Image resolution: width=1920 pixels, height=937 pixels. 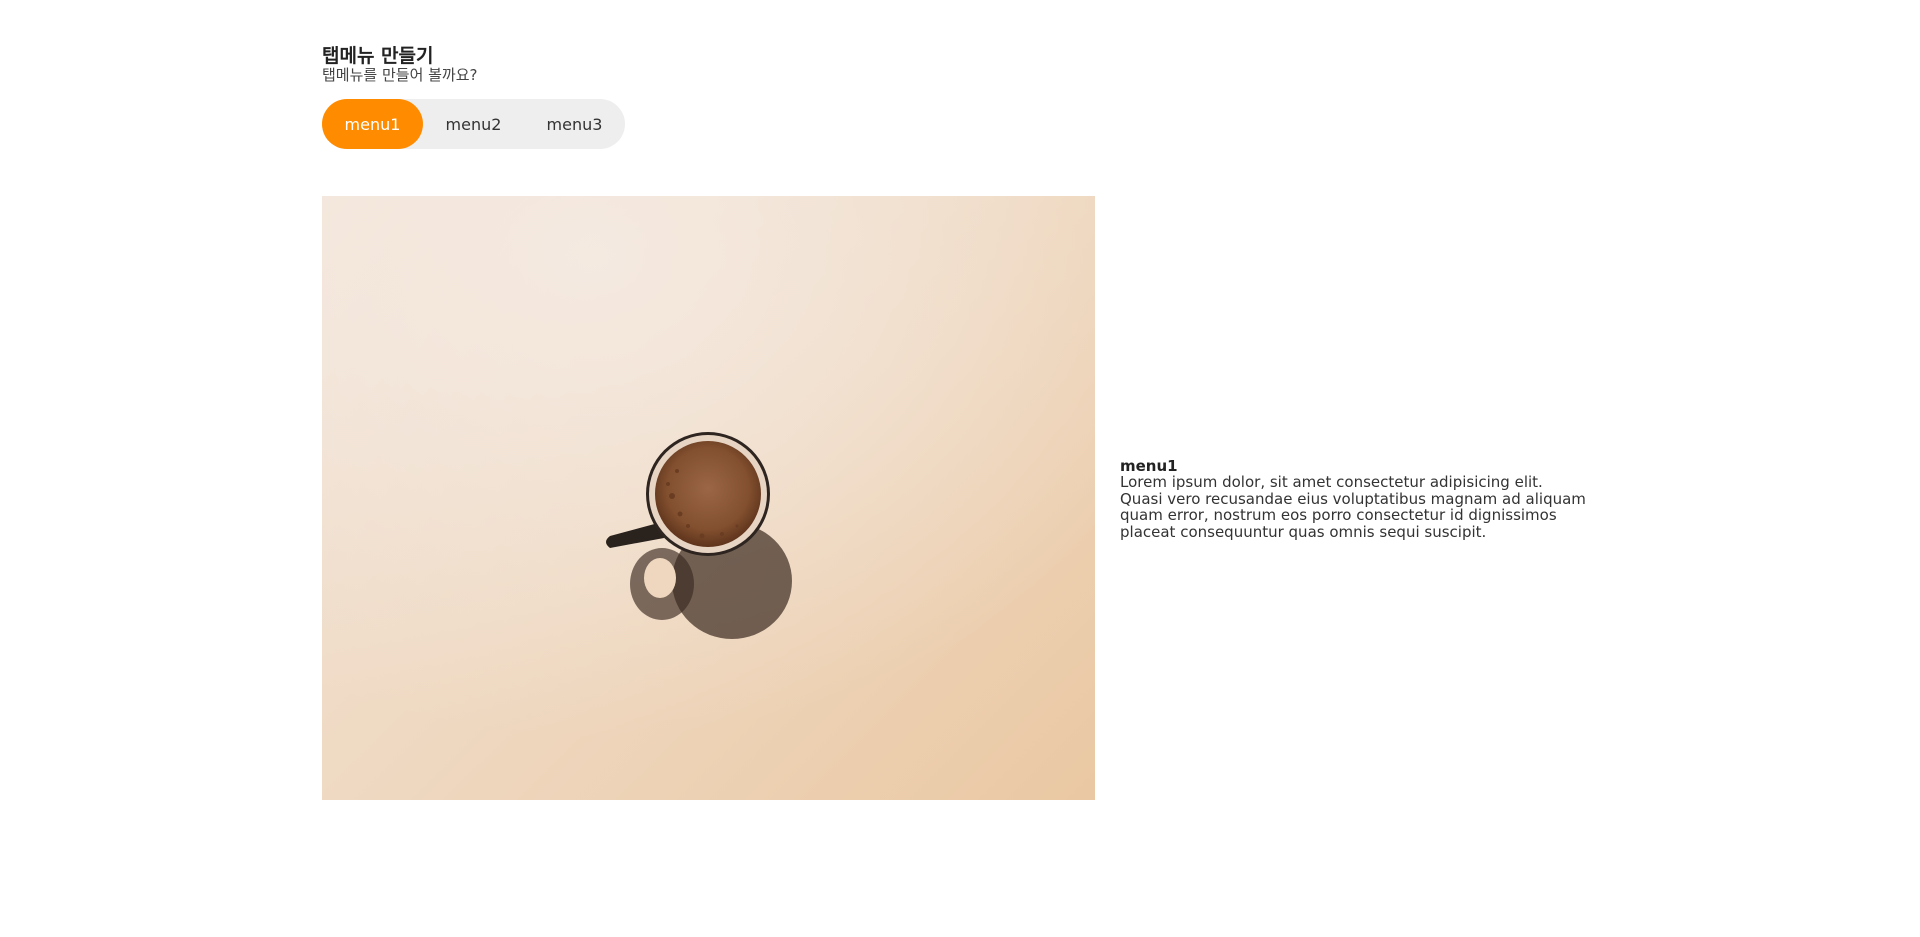 I want to click on tab-menu2: menu2, so click(x=473, y=124).